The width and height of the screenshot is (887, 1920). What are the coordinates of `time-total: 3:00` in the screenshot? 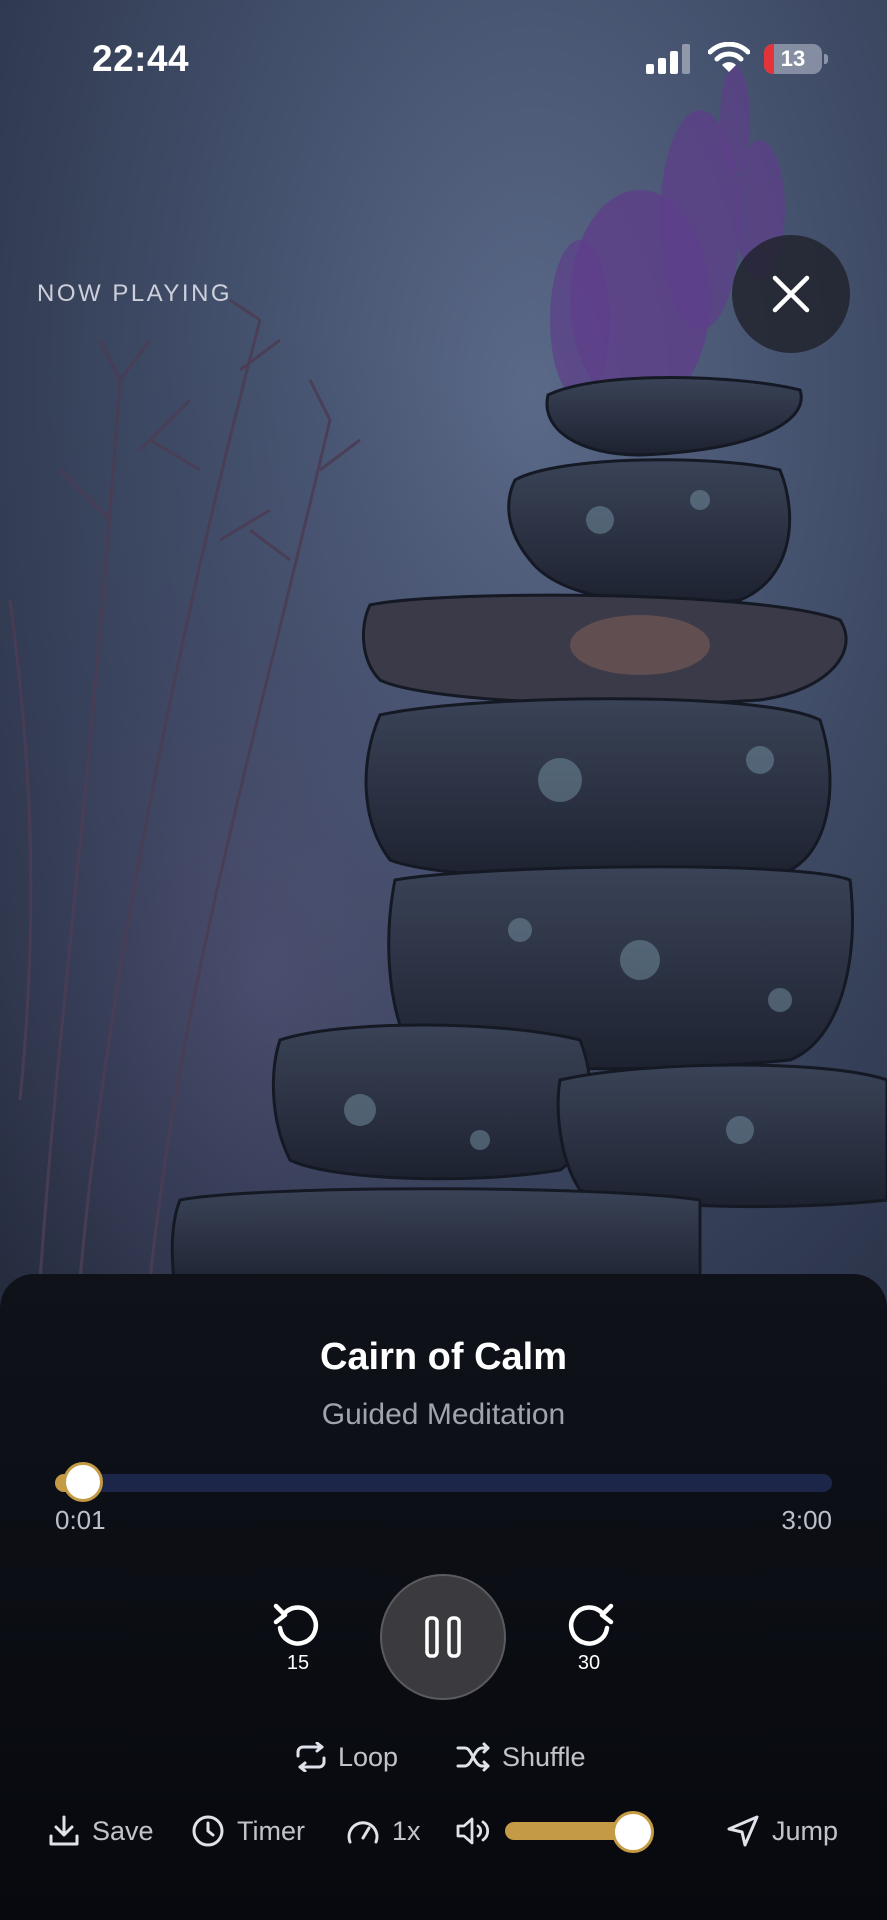 It's located at (806, 1520).